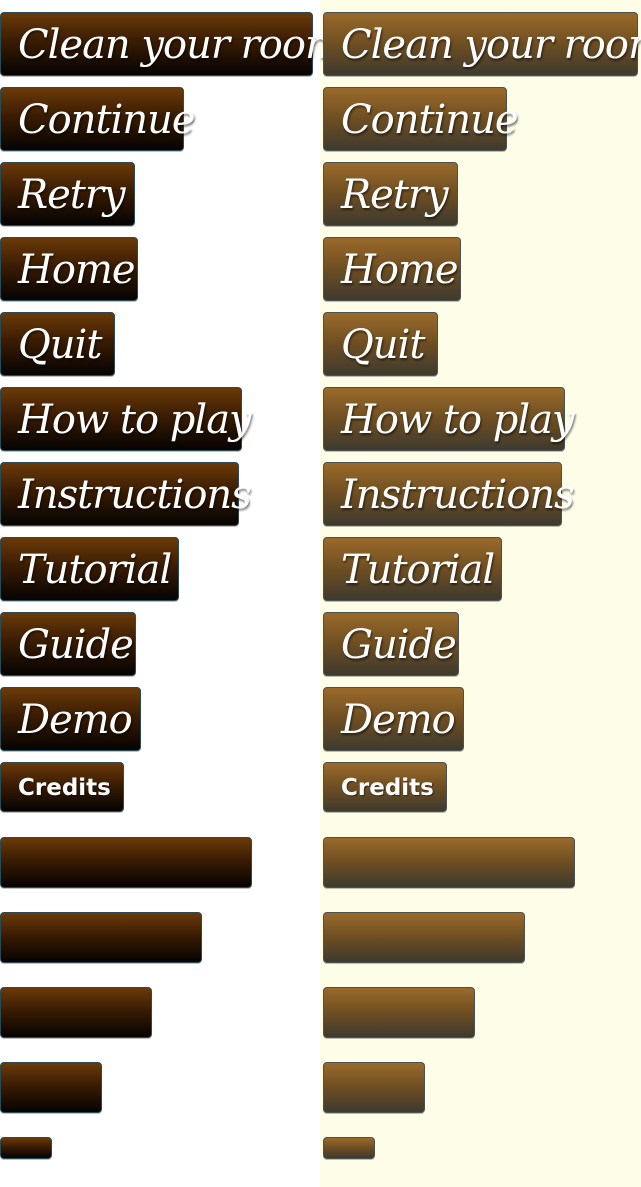 The width and height of the screenshot is (641, 1187). I want to click on empty-button-small-alt, so click(399, 1012).